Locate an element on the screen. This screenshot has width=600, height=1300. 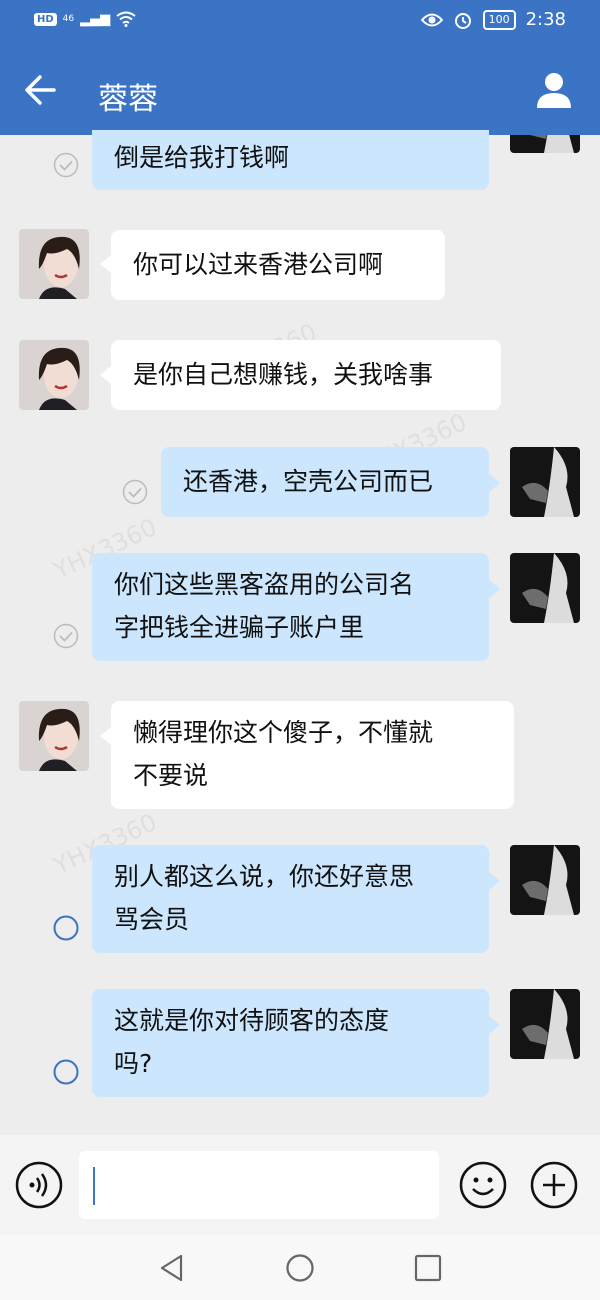
eye-icon is located at coordinates (431, 19).